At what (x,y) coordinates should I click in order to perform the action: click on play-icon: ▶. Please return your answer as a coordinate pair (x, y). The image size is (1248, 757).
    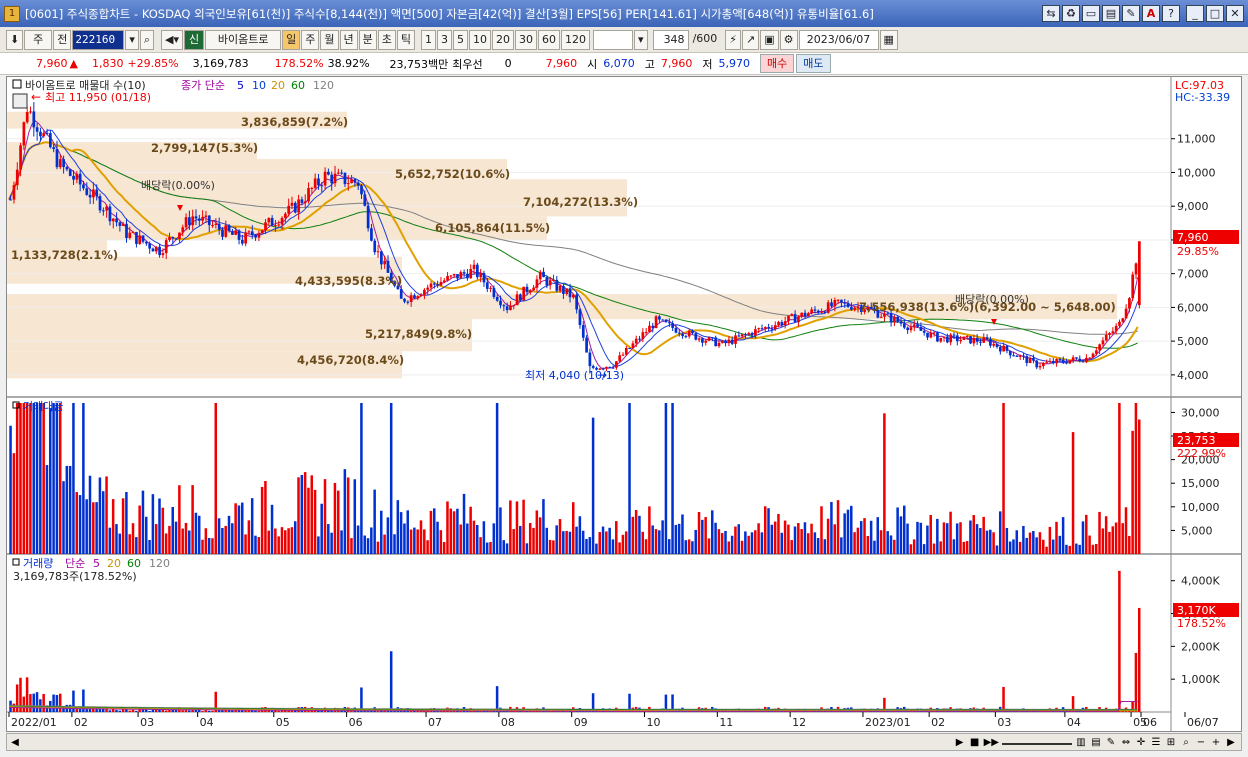
    Looking at the image, I should click on (960, 742).